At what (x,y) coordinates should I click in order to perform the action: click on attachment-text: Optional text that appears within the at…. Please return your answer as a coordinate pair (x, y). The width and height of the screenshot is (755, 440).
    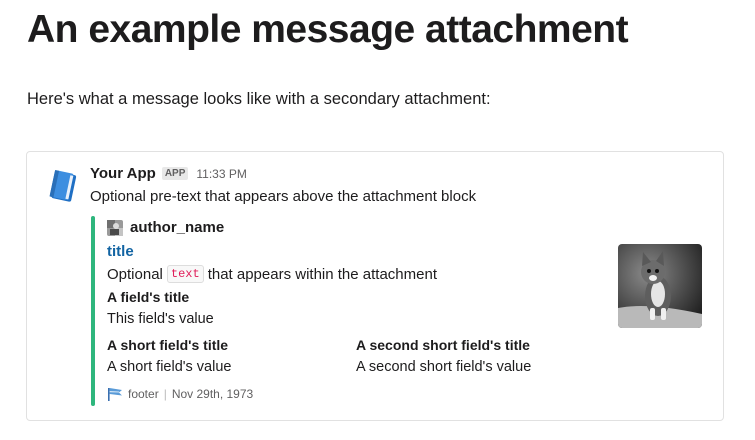
    Looking at the image, I should click on (272, 274).